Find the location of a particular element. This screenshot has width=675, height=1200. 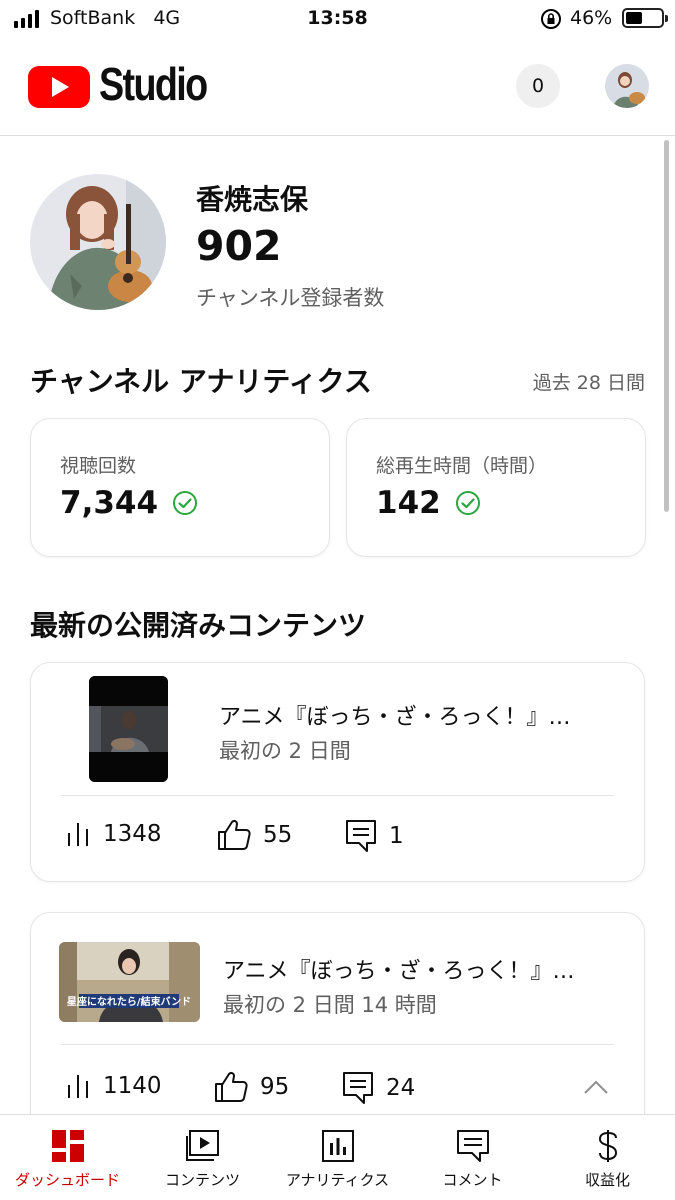

video-period: 最初の 2 日間 14 時間 is located at coordinates (330, 1005).